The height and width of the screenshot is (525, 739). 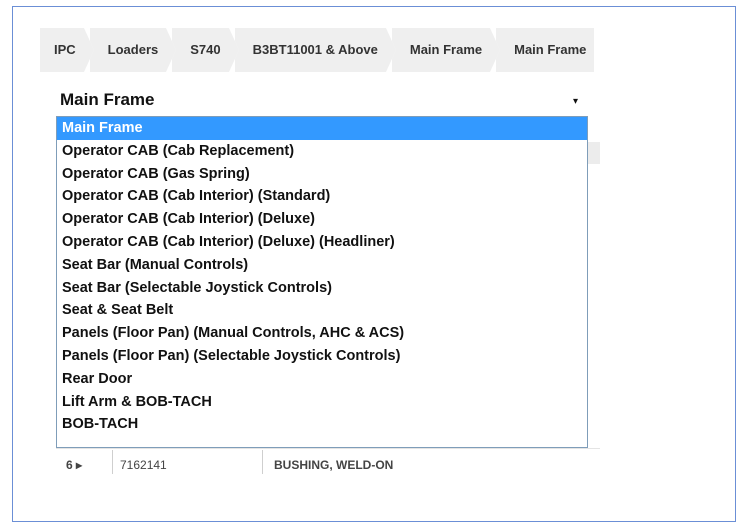 I want to click on dropdown-option: BOB-TACH, so click(x=322, y=424).